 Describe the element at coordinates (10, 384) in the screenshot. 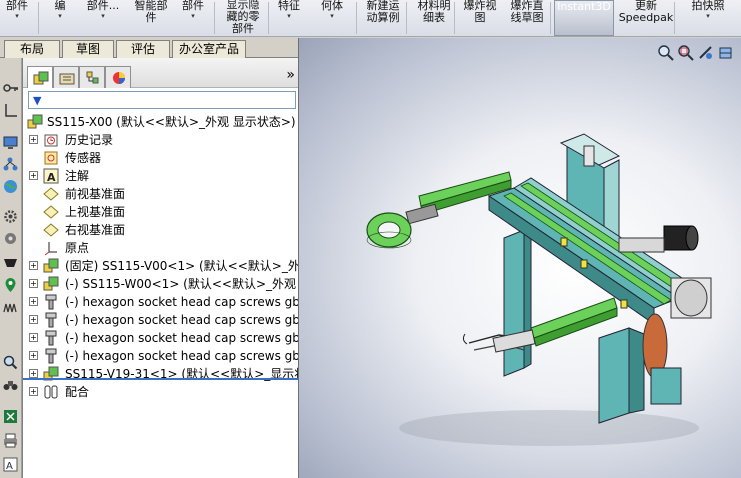

I see `binoculars-icon` at that location.